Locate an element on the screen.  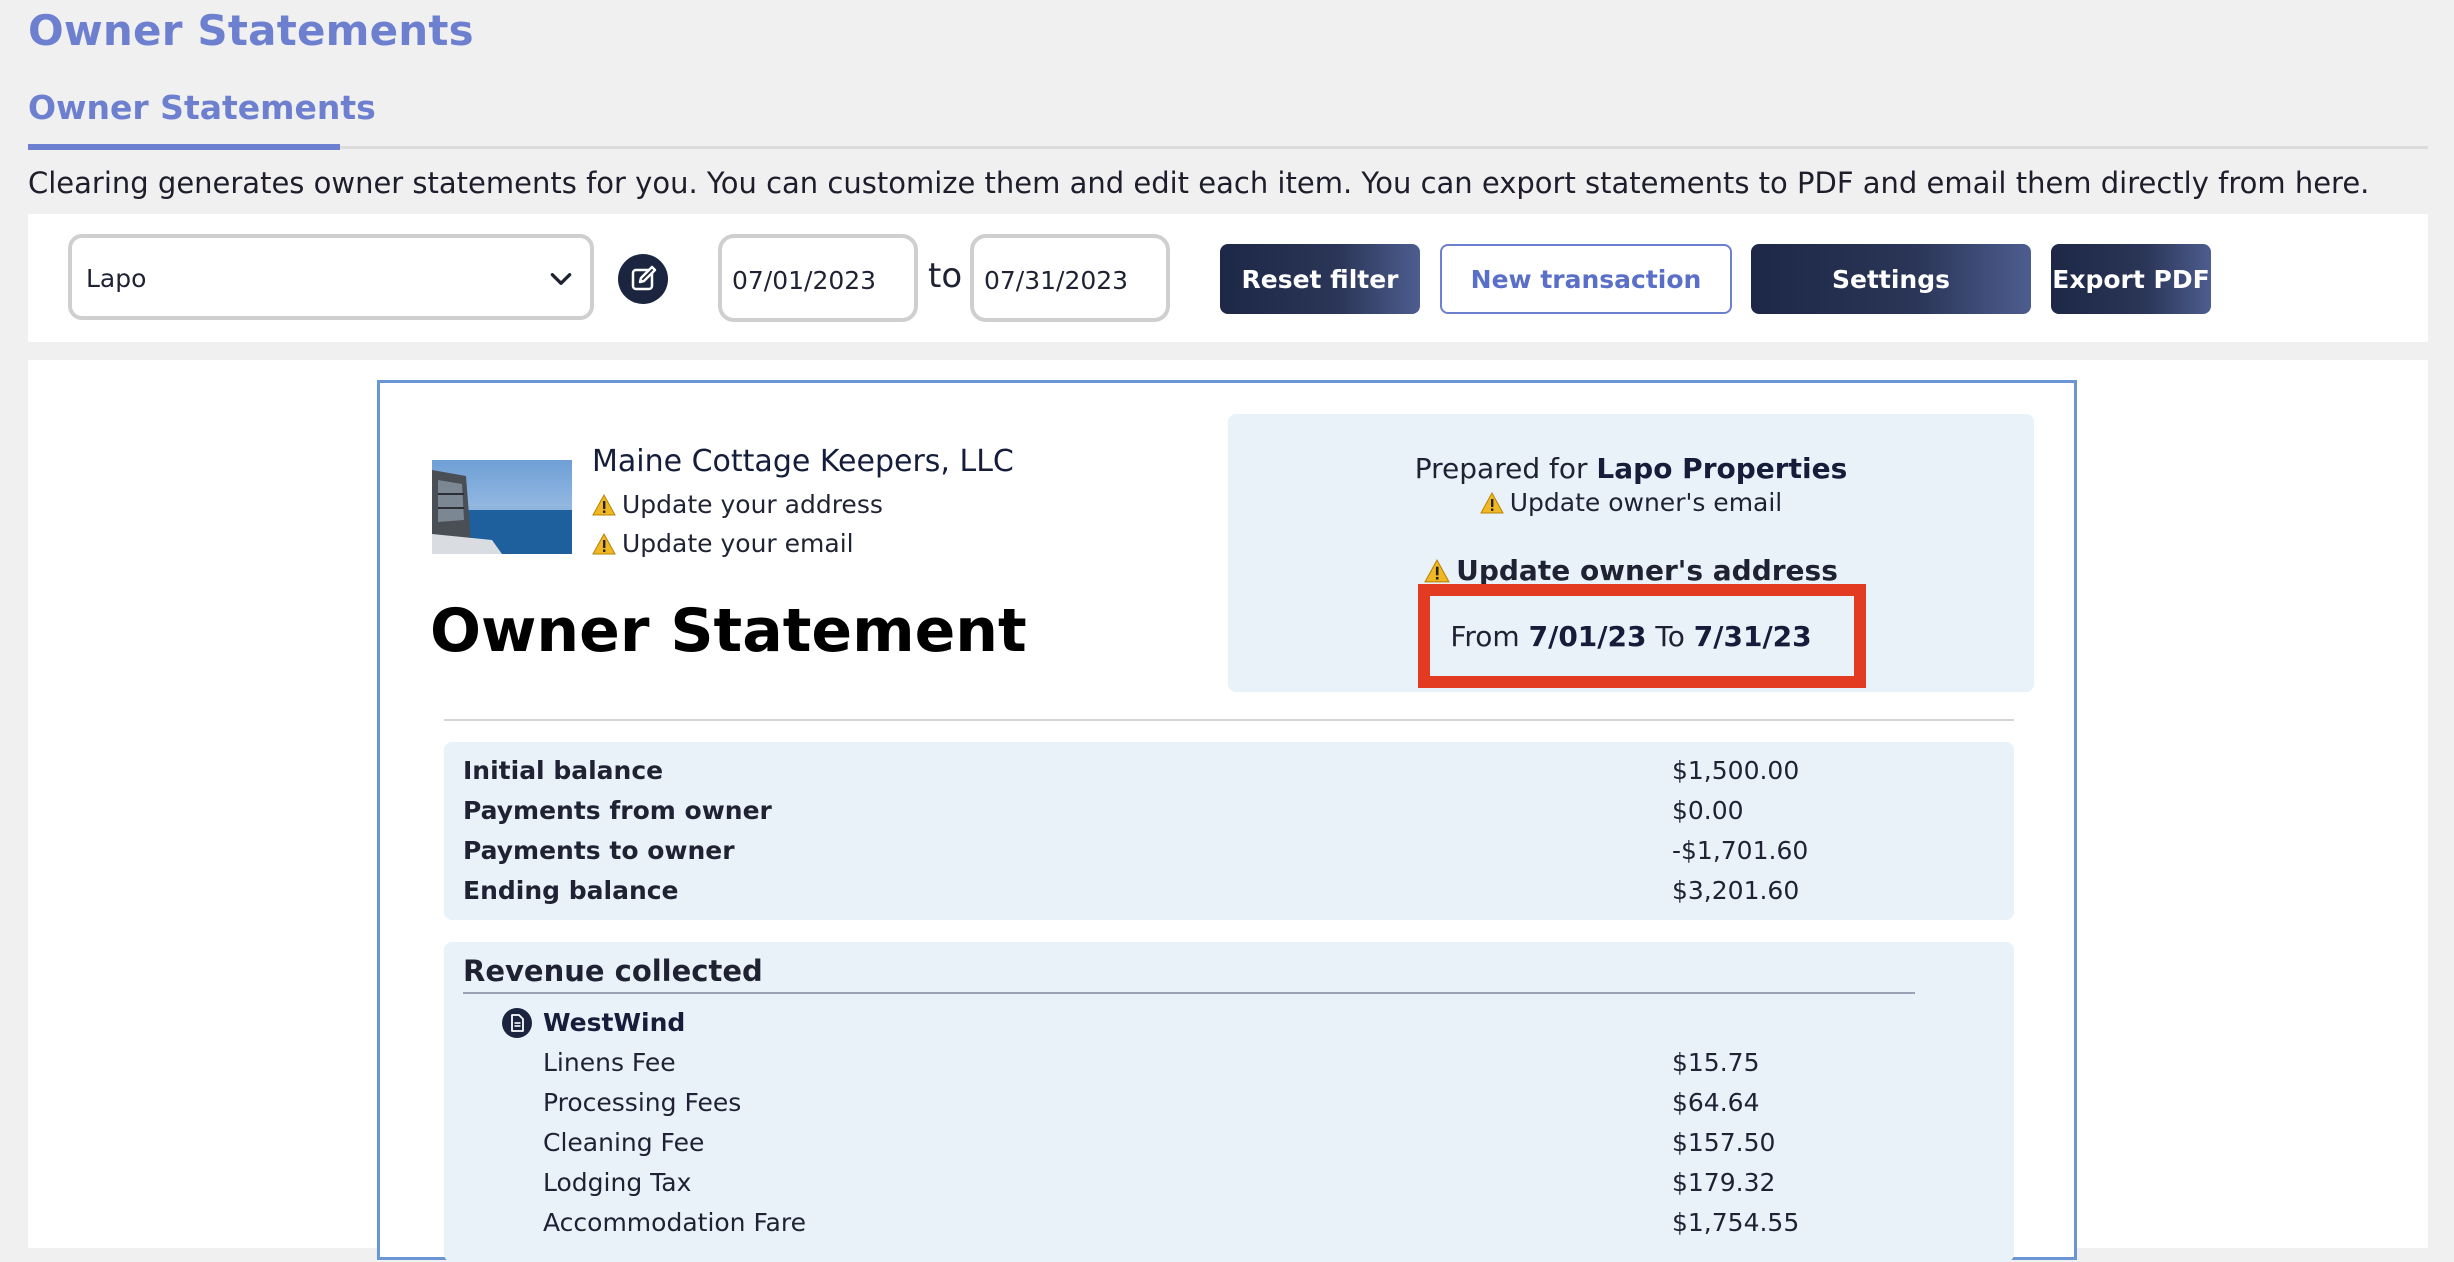
page-title: Owner Statements is located at coordinates (251, 30).